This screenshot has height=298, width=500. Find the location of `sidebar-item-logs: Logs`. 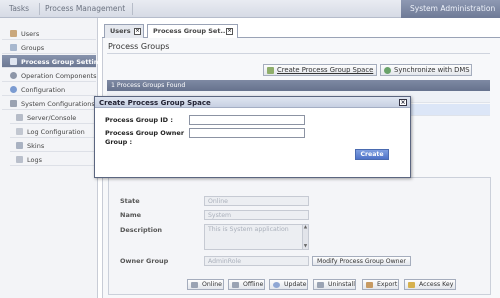

sidebar-item-logs: Logs is located at coordinates (53, 159).